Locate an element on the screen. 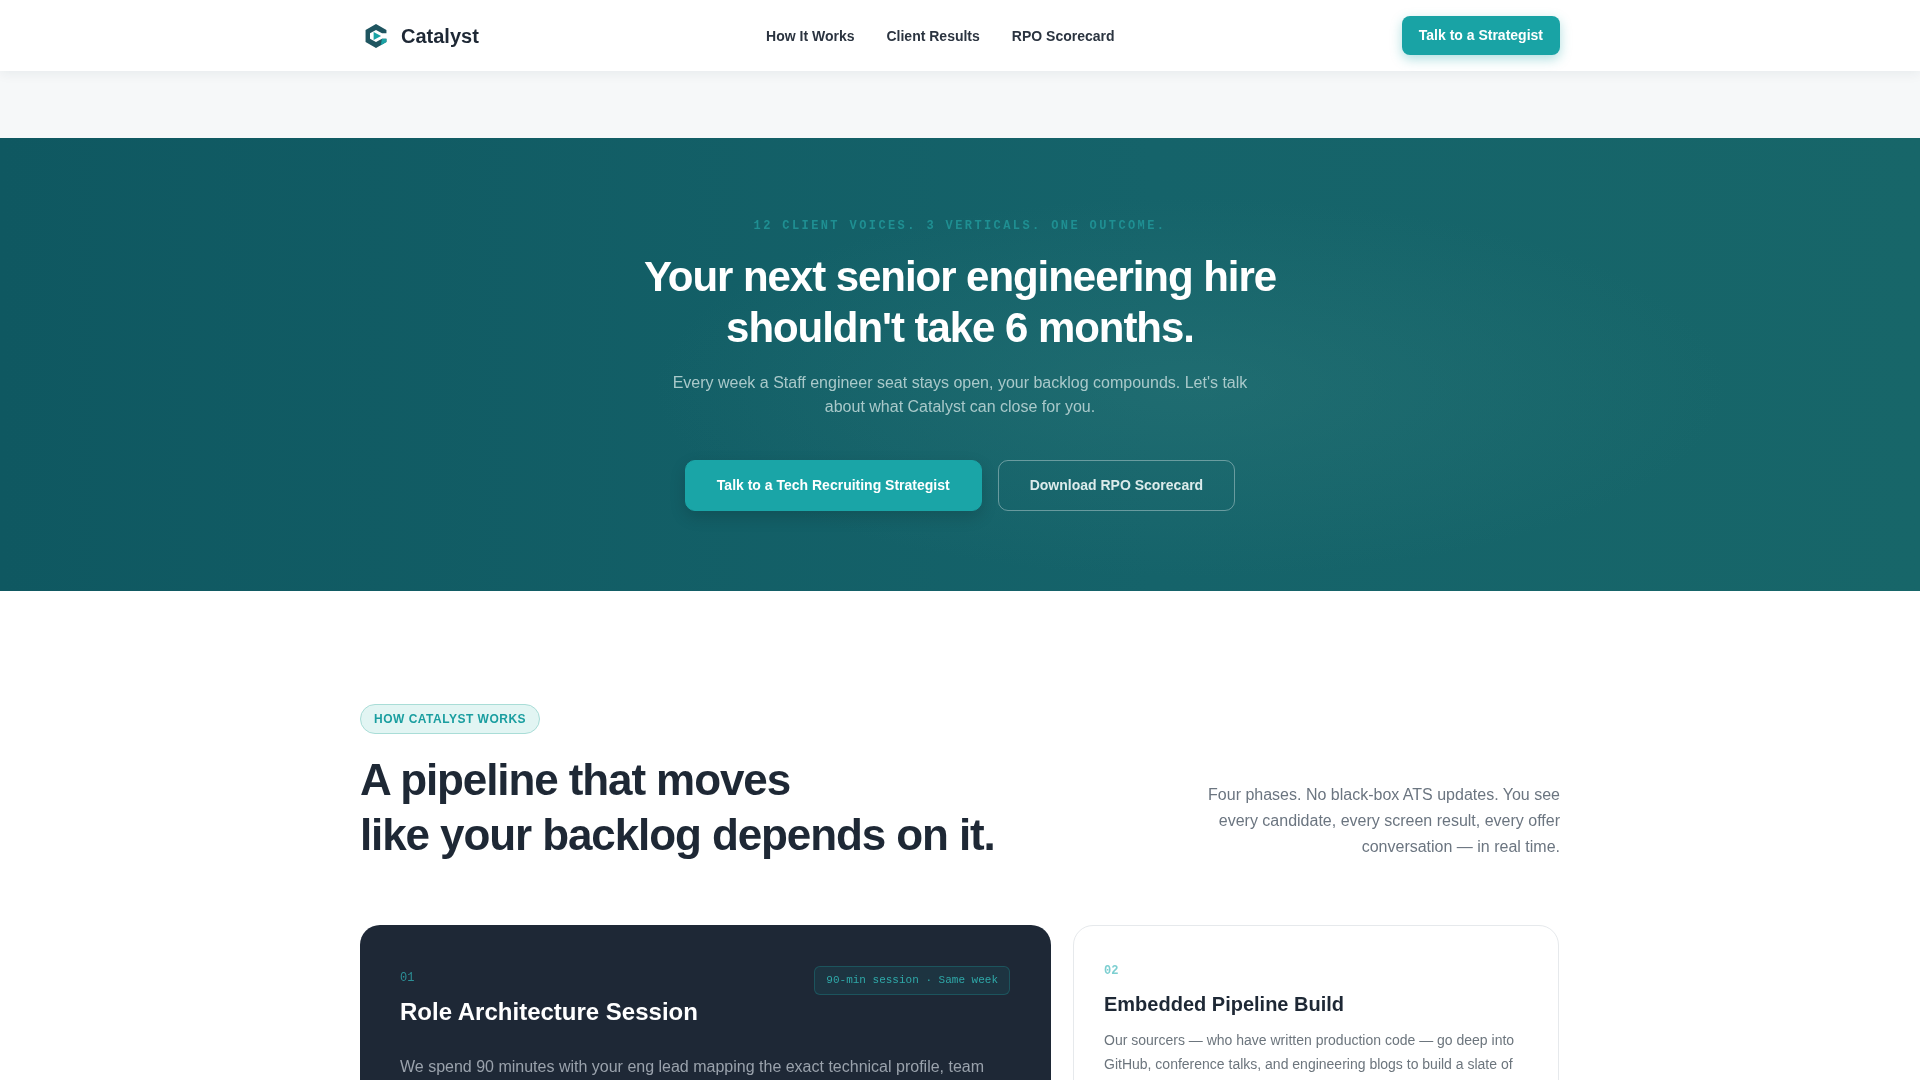 The image size is (1920, 1080). hero-subtitle: Every week a Staff engineer seat stays open, your backlog compounds. Let's talk about what Catalyst can close for you. is located at coordinates (960, 395).